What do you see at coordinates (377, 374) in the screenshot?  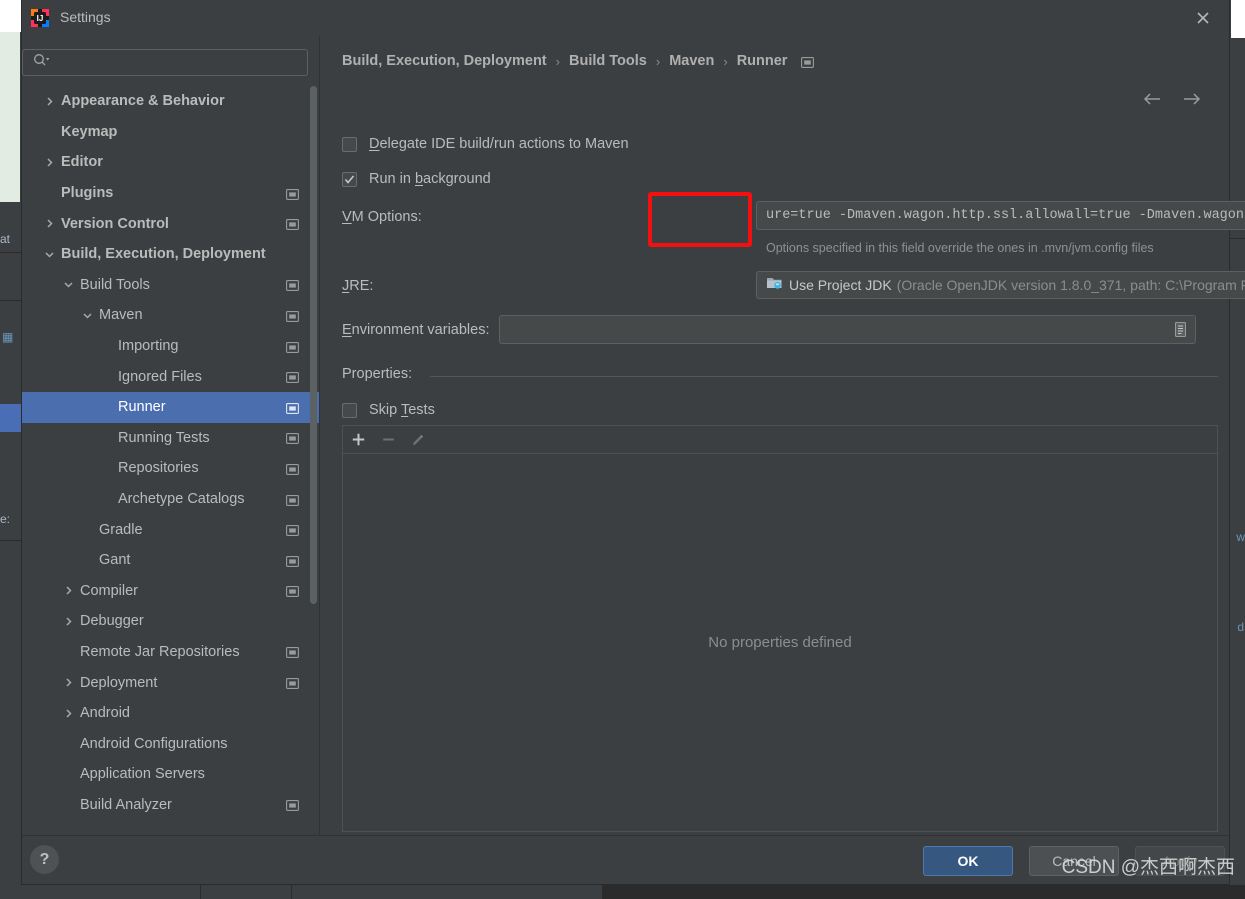 I see `properties-section-title: Properties:` at bounding box center [377, 374].